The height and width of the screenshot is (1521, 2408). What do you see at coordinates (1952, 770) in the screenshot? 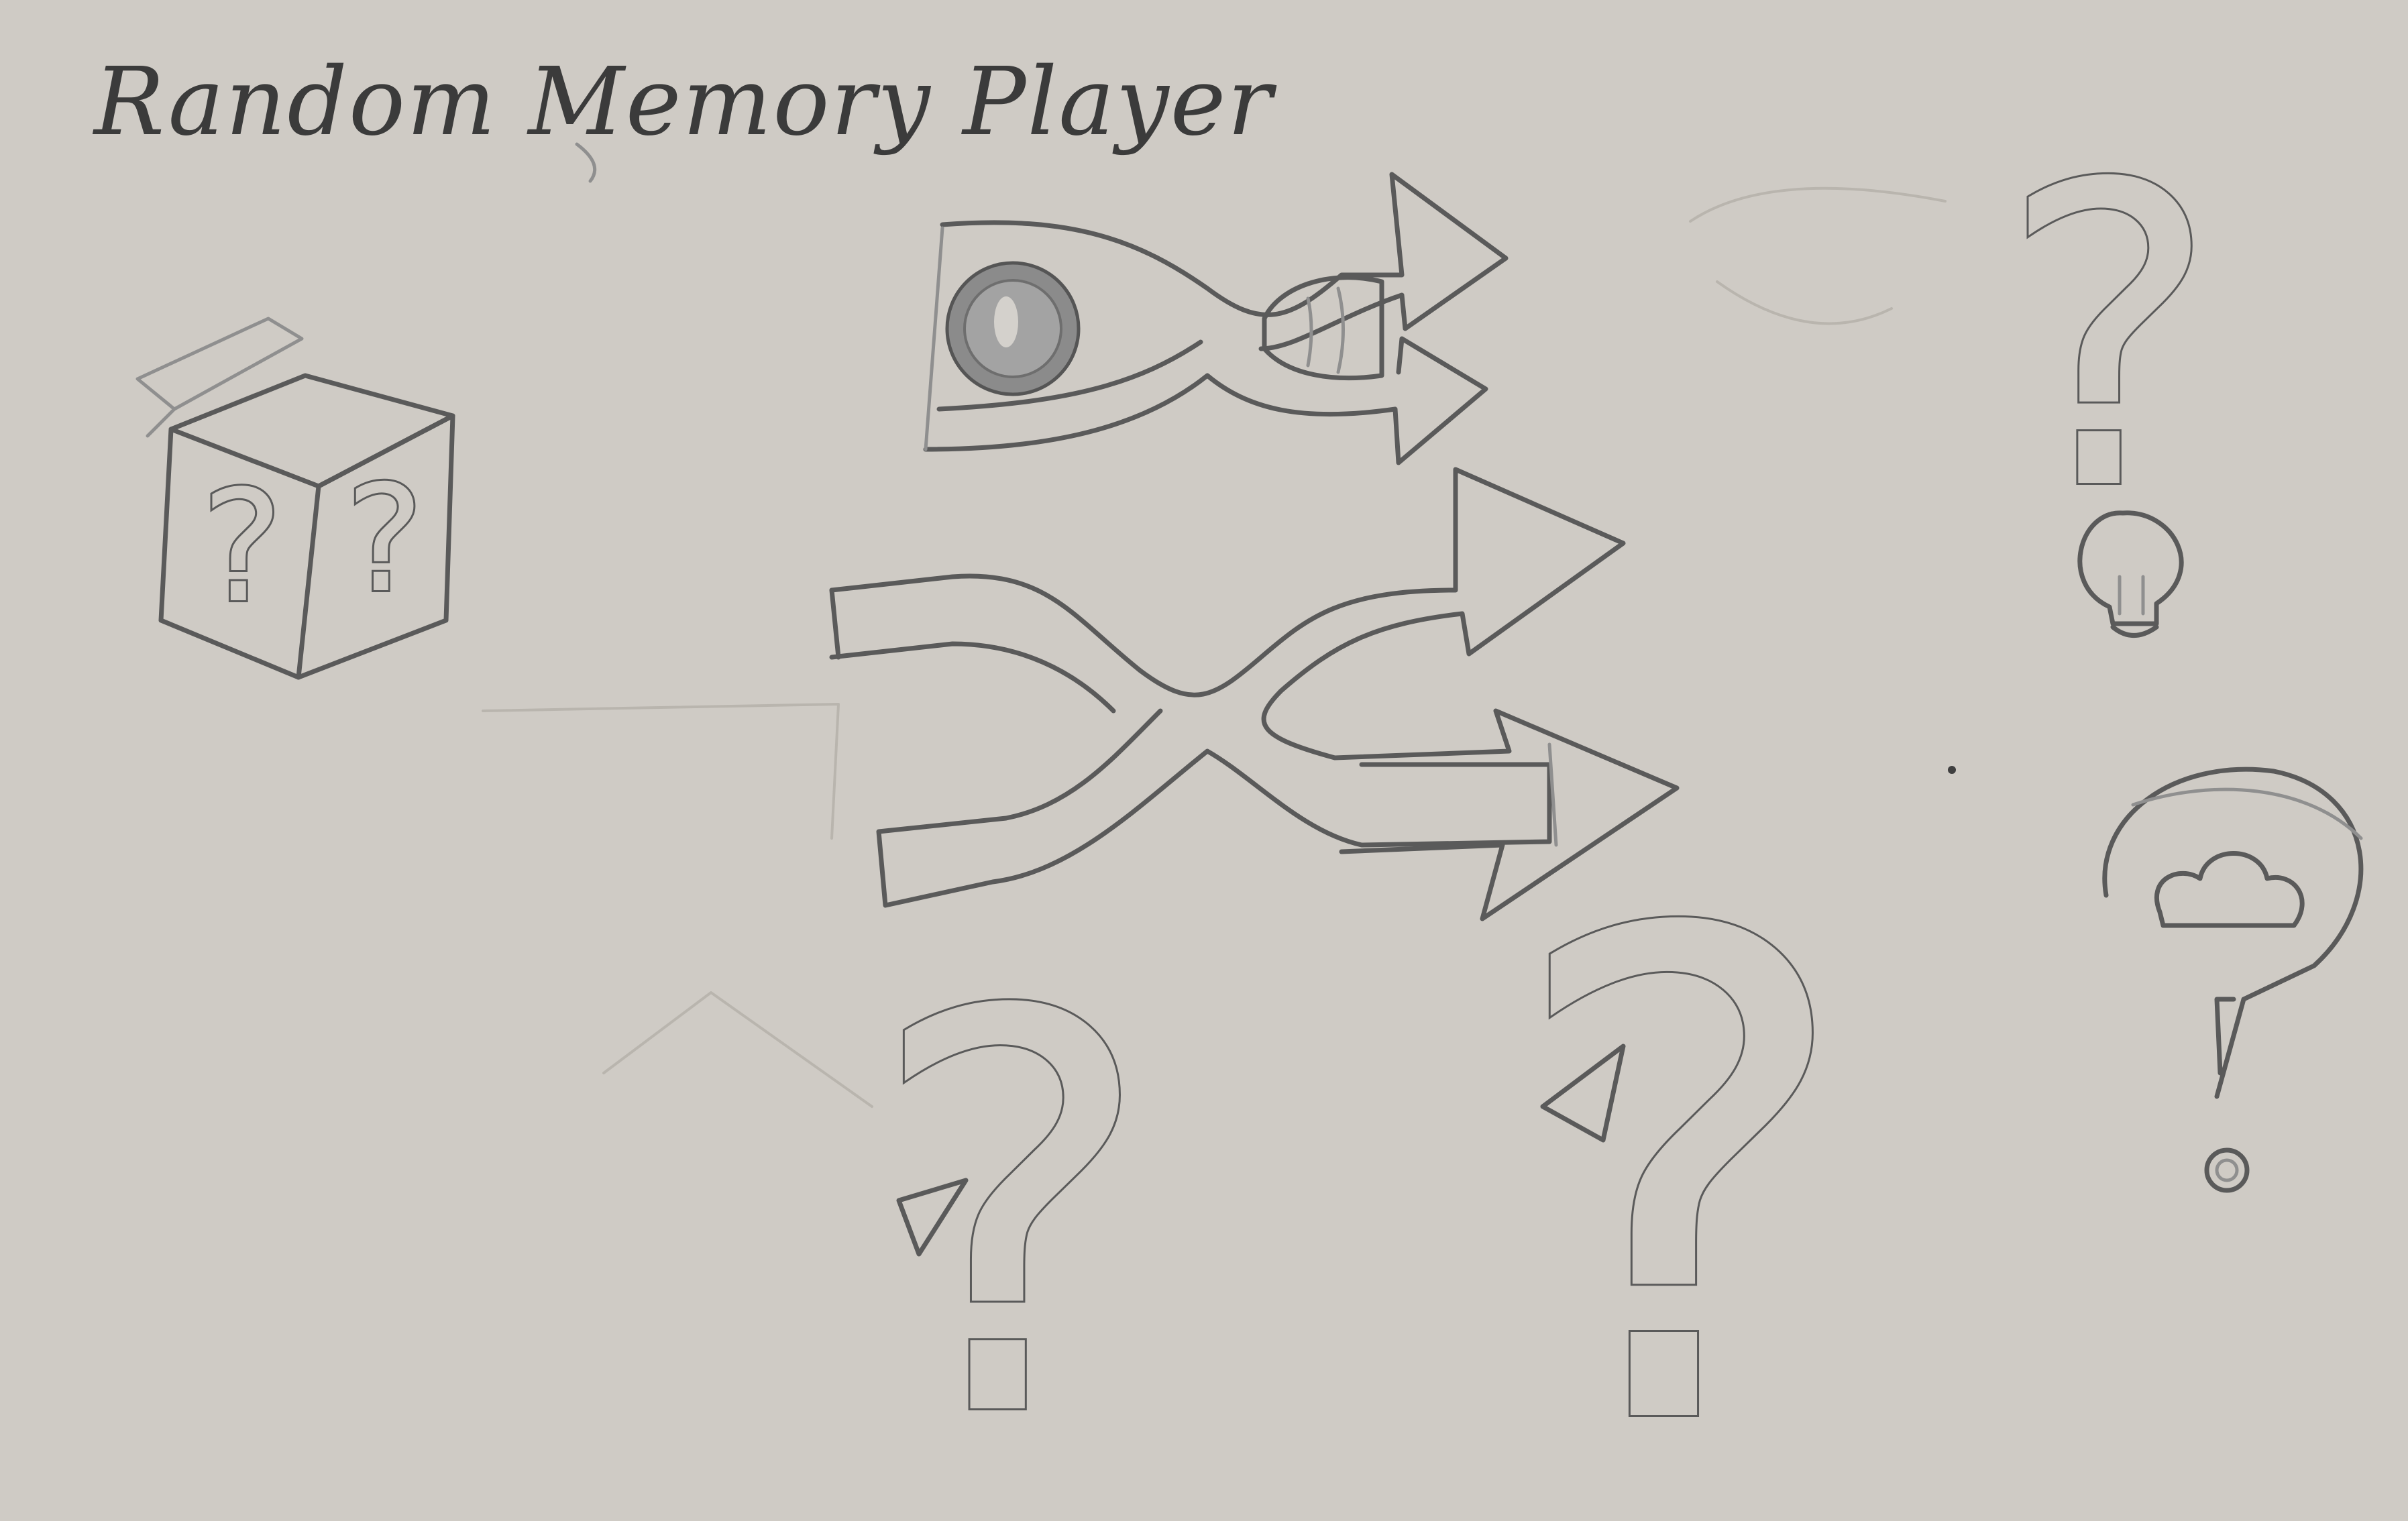
I see `stray-dot` at bounding box center [1952, 770].